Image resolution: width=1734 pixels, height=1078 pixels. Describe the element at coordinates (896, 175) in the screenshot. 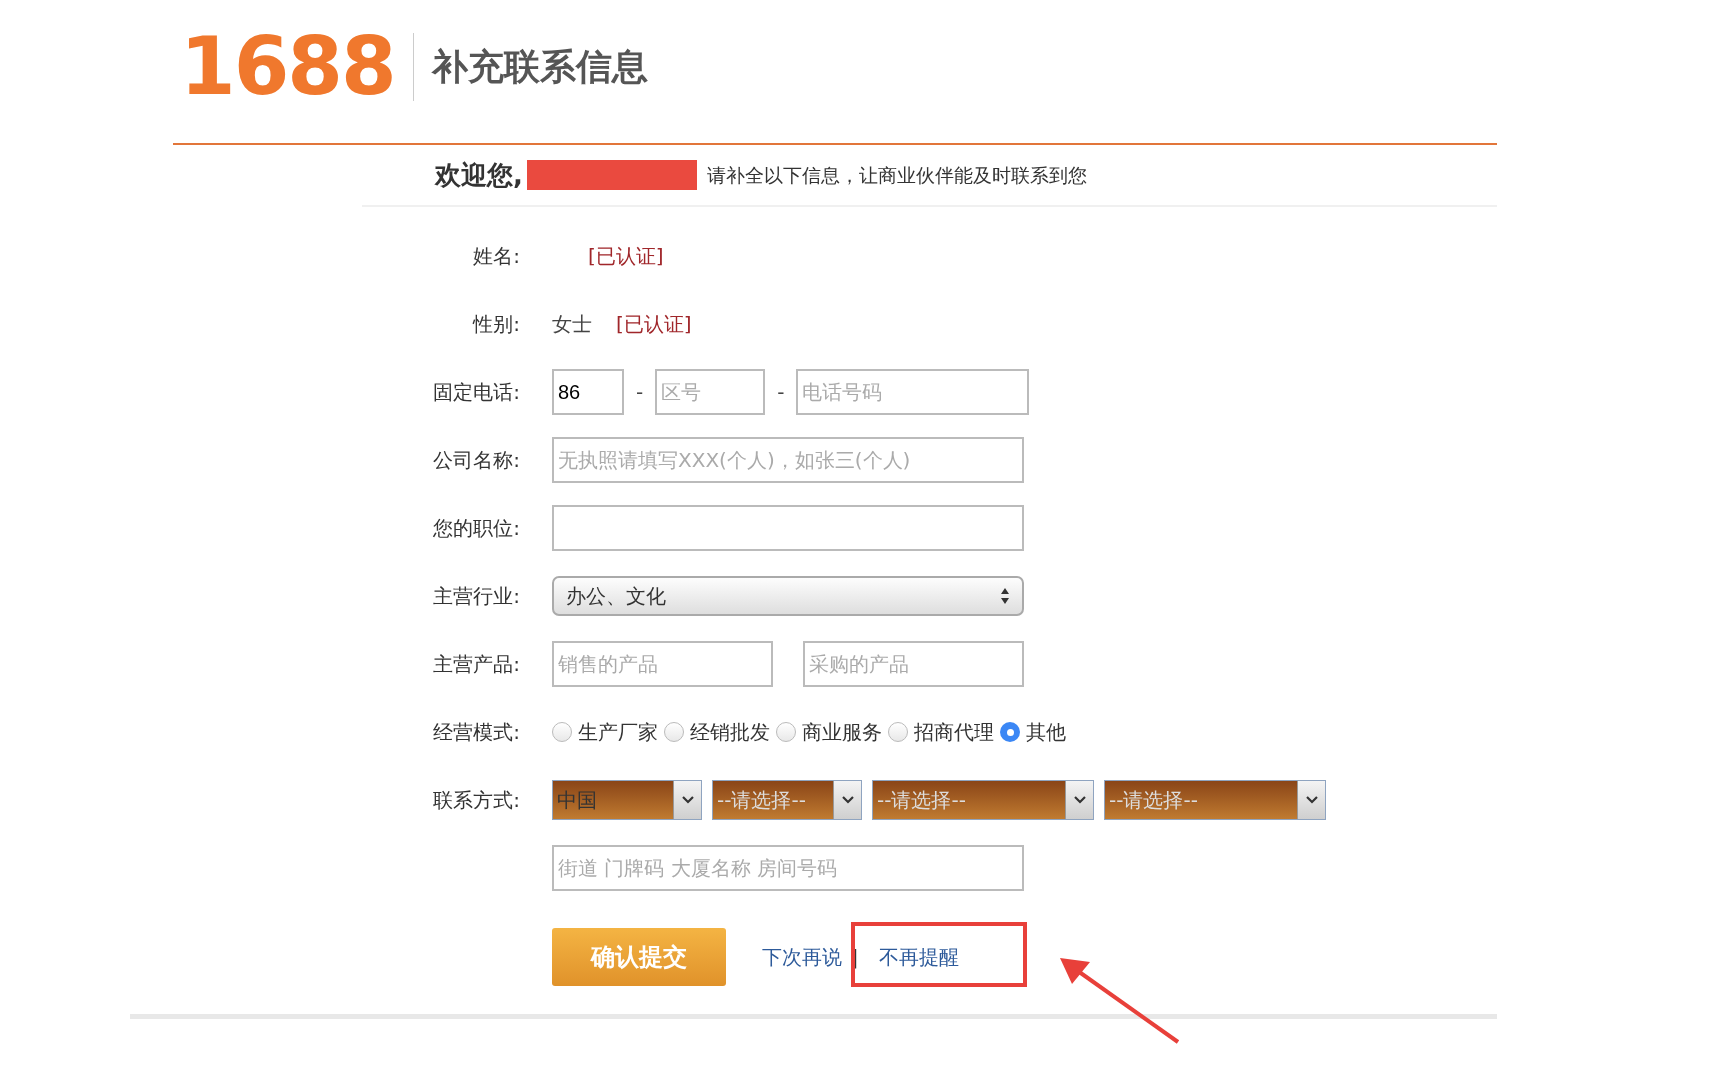

I see `welcome-message: 请补全以下信息，让商业伙伴能及时联系到您` at that location.